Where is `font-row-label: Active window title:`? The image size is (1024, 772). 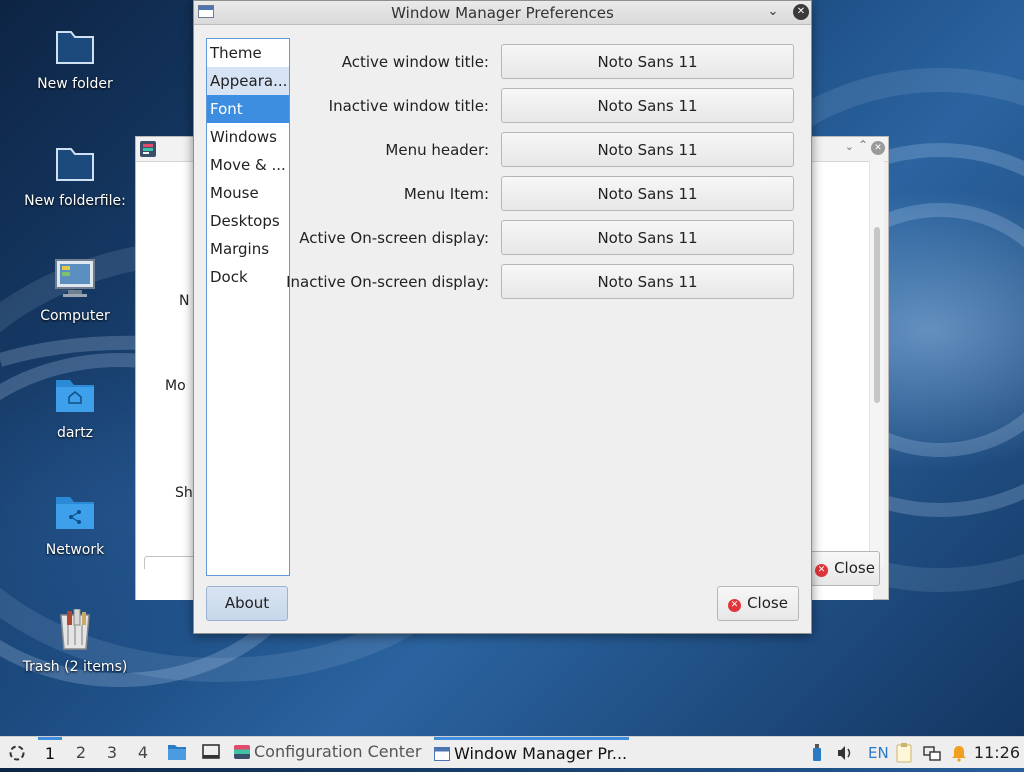
font-row-label: Active window title: is located at coordinates (415, 62).